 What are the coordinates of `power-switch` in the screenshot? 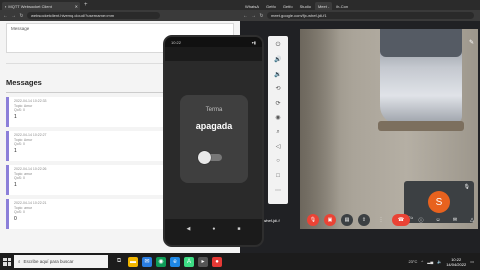 It's located at (211, 157).